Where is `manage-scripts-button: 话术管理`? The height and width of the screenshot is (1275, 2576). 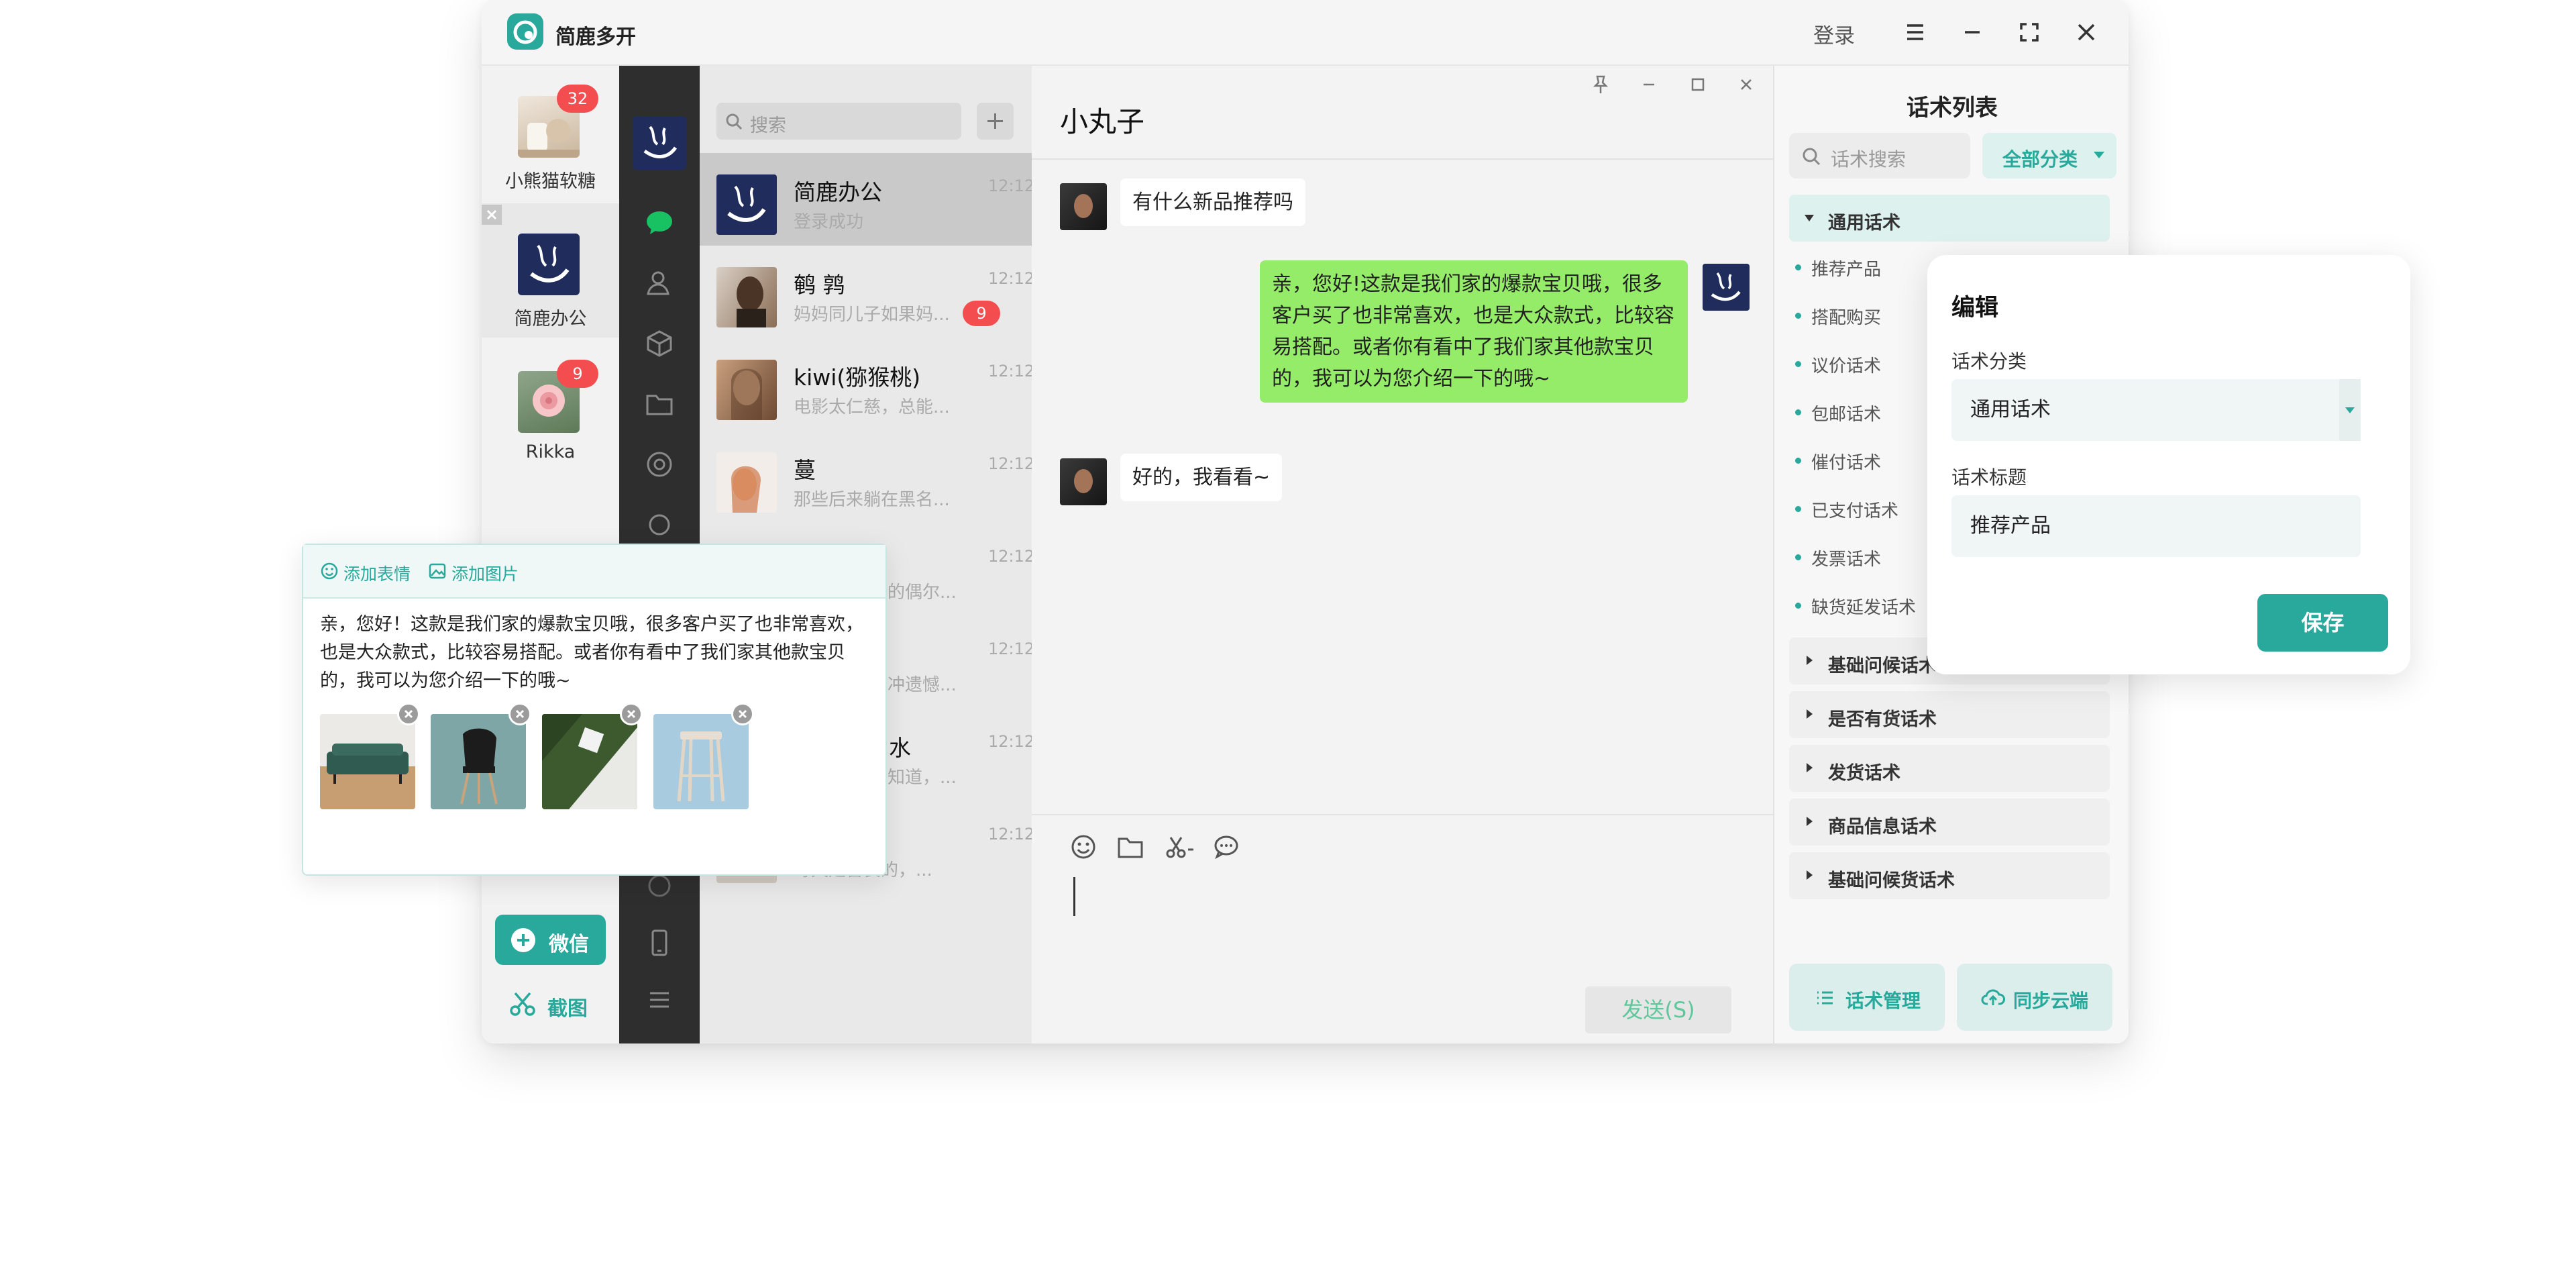 manage-scripts-button: 话术管理 is located at coordinates (1867, 997).